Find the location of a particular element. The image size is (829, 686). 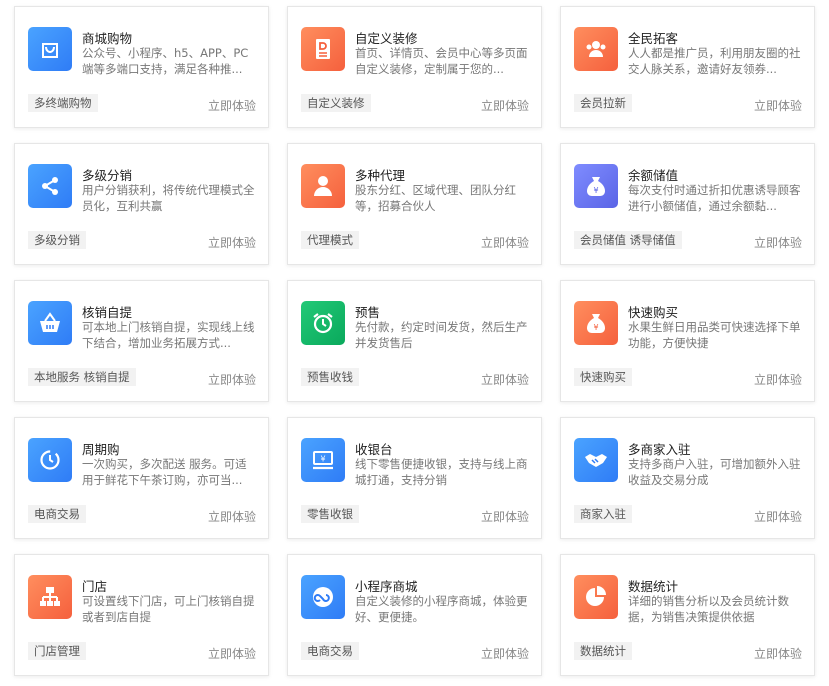

card-desc: 用户分销获利，将传统代理模式全员化，互利共赢 is located at coordinates (168, 198).